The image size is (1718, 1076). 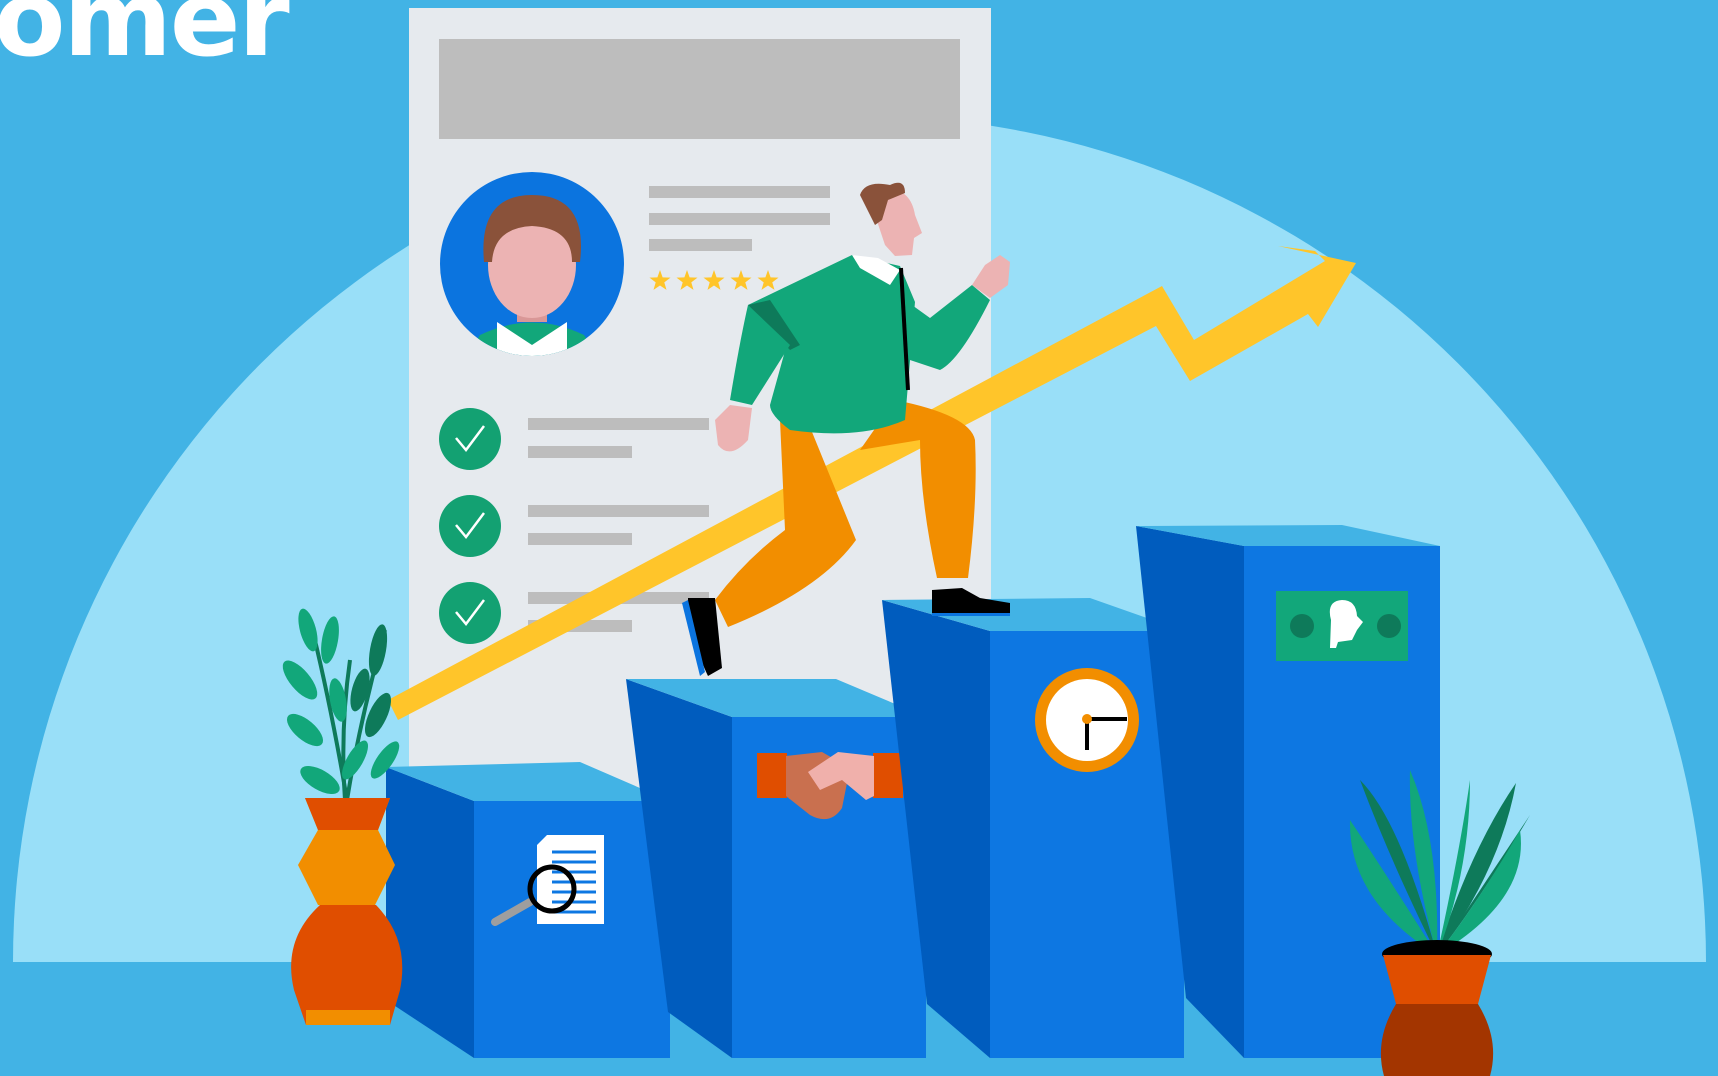 What do you see at coordinates (699, 89) in the screenshot?
I see `card-header-bar` at bounding box center [699, 89].